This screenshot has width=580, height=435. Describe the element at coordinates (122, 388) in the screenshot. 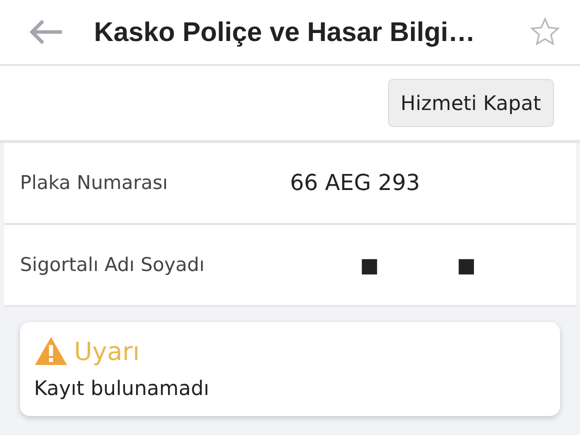

I see `alert-message: Kayıt bulunamadı` at that location.